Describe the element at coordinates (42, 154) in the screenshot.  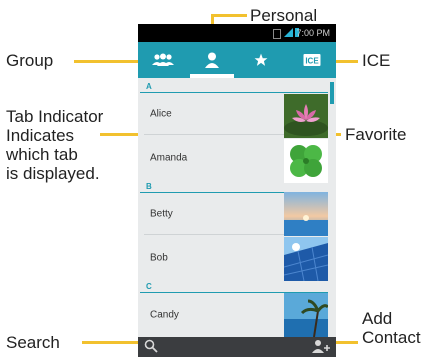
I see `label-tab-indicator-line3: which tab` at that location.